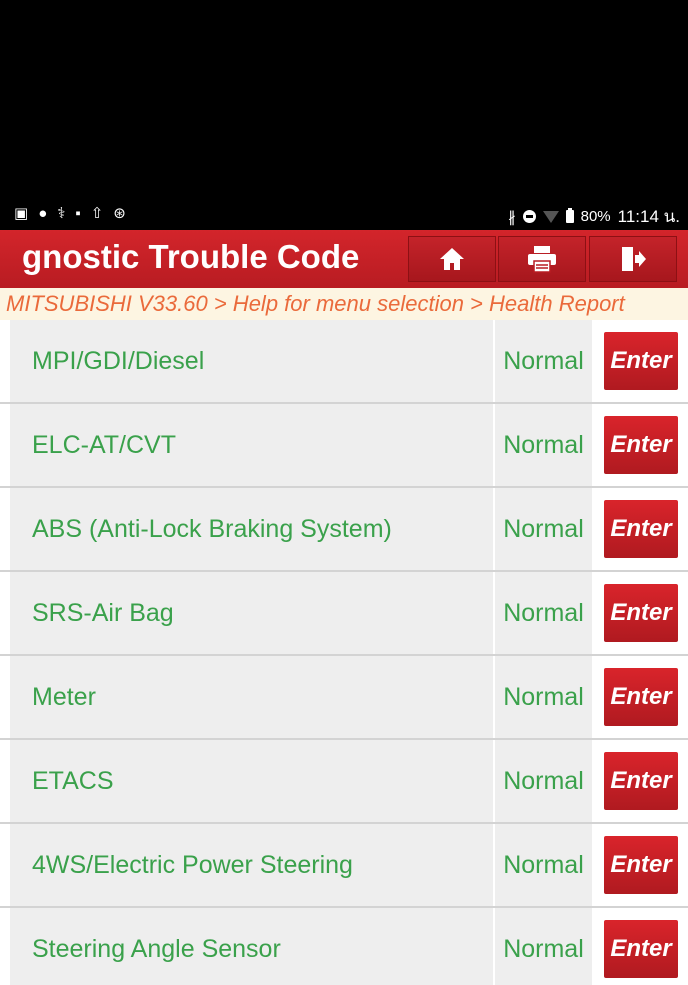  I want to click on home-icon, so click(452, 259).